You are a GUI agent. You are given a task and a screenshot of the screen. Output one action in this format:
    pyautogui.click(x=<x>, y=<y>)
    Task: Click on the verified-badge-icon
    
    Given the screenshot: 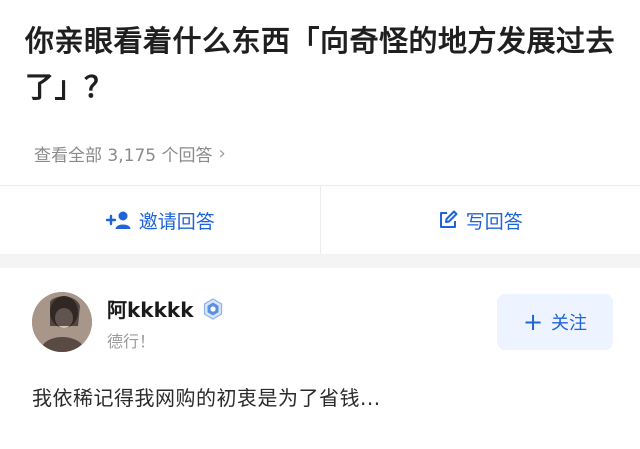 What is the action you would take?
    pyautogui.click(x=213, y=308)
    